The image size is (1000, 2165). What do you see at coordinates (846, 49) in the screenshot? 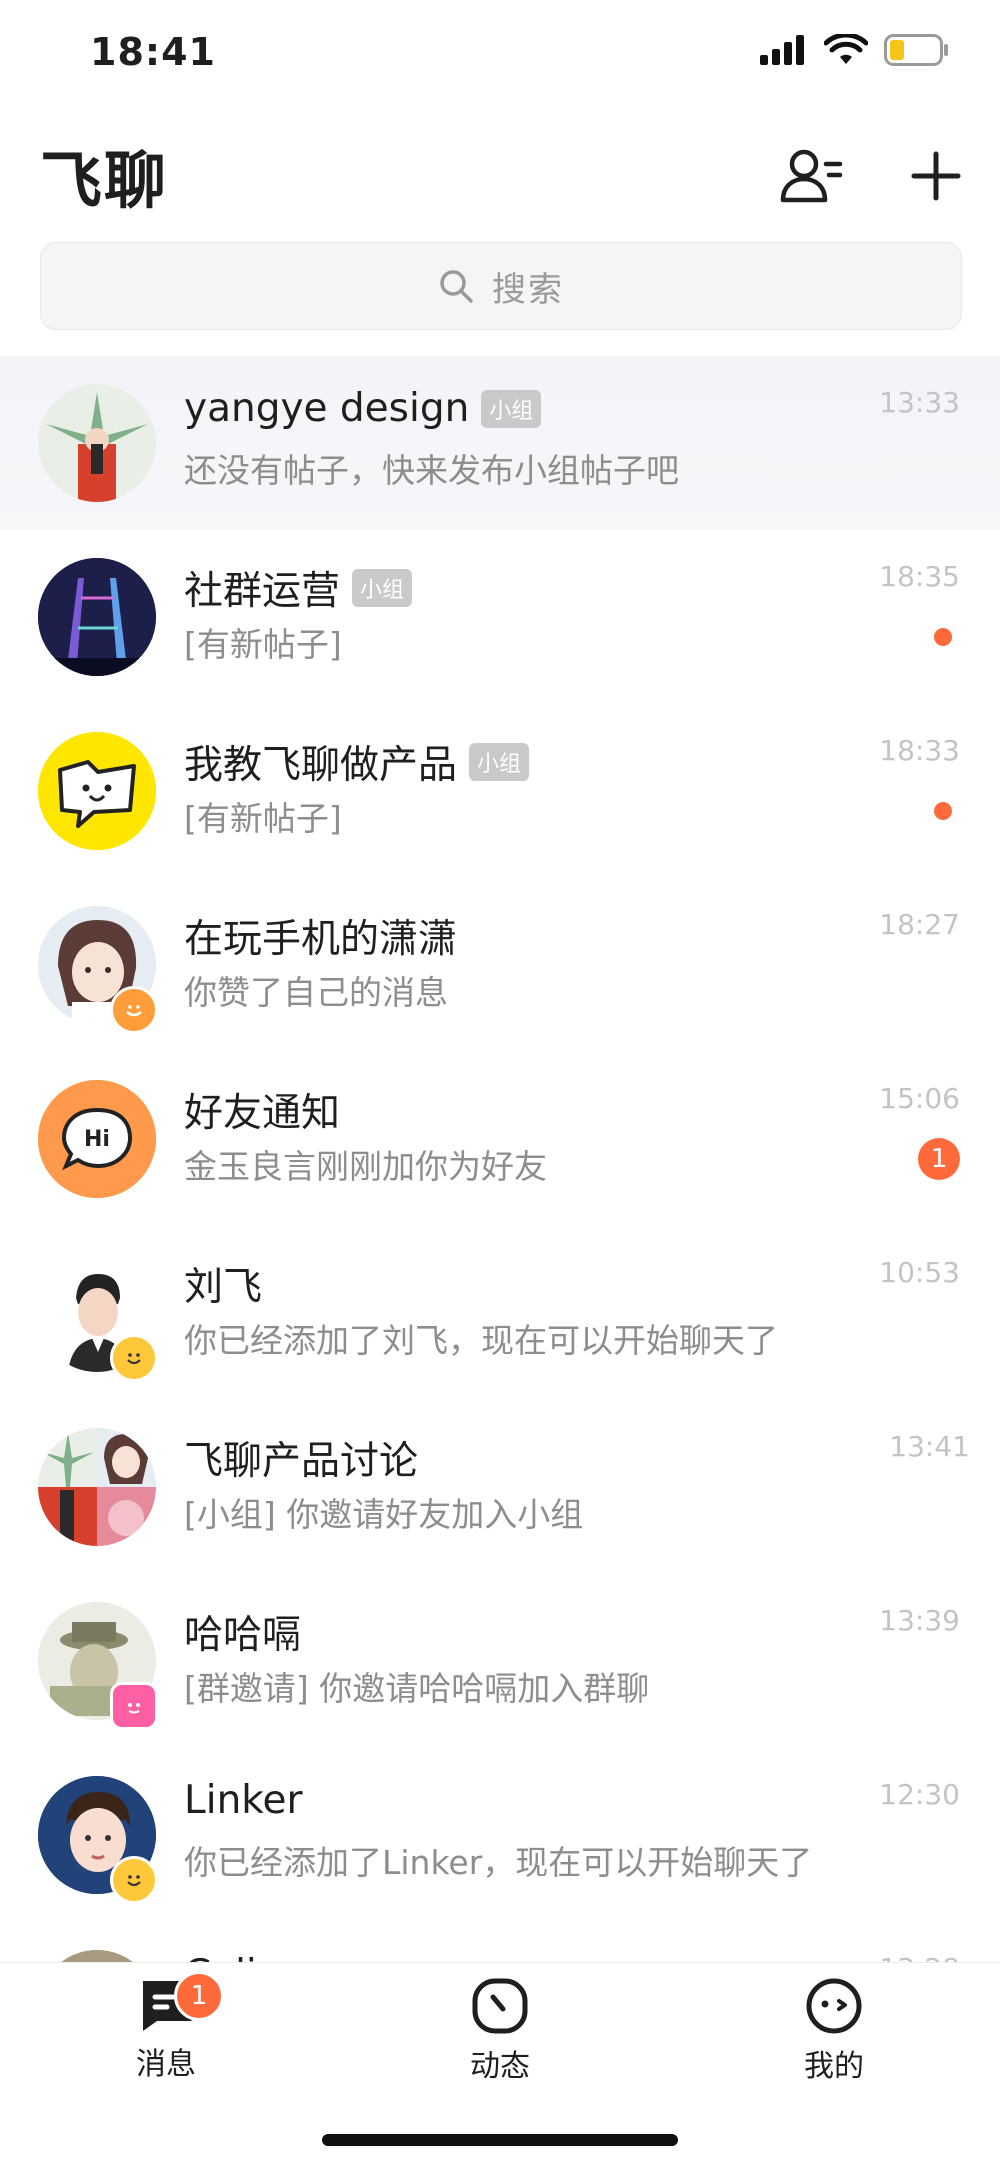
I see `wifi-icon` at bounding box center [846, 49].